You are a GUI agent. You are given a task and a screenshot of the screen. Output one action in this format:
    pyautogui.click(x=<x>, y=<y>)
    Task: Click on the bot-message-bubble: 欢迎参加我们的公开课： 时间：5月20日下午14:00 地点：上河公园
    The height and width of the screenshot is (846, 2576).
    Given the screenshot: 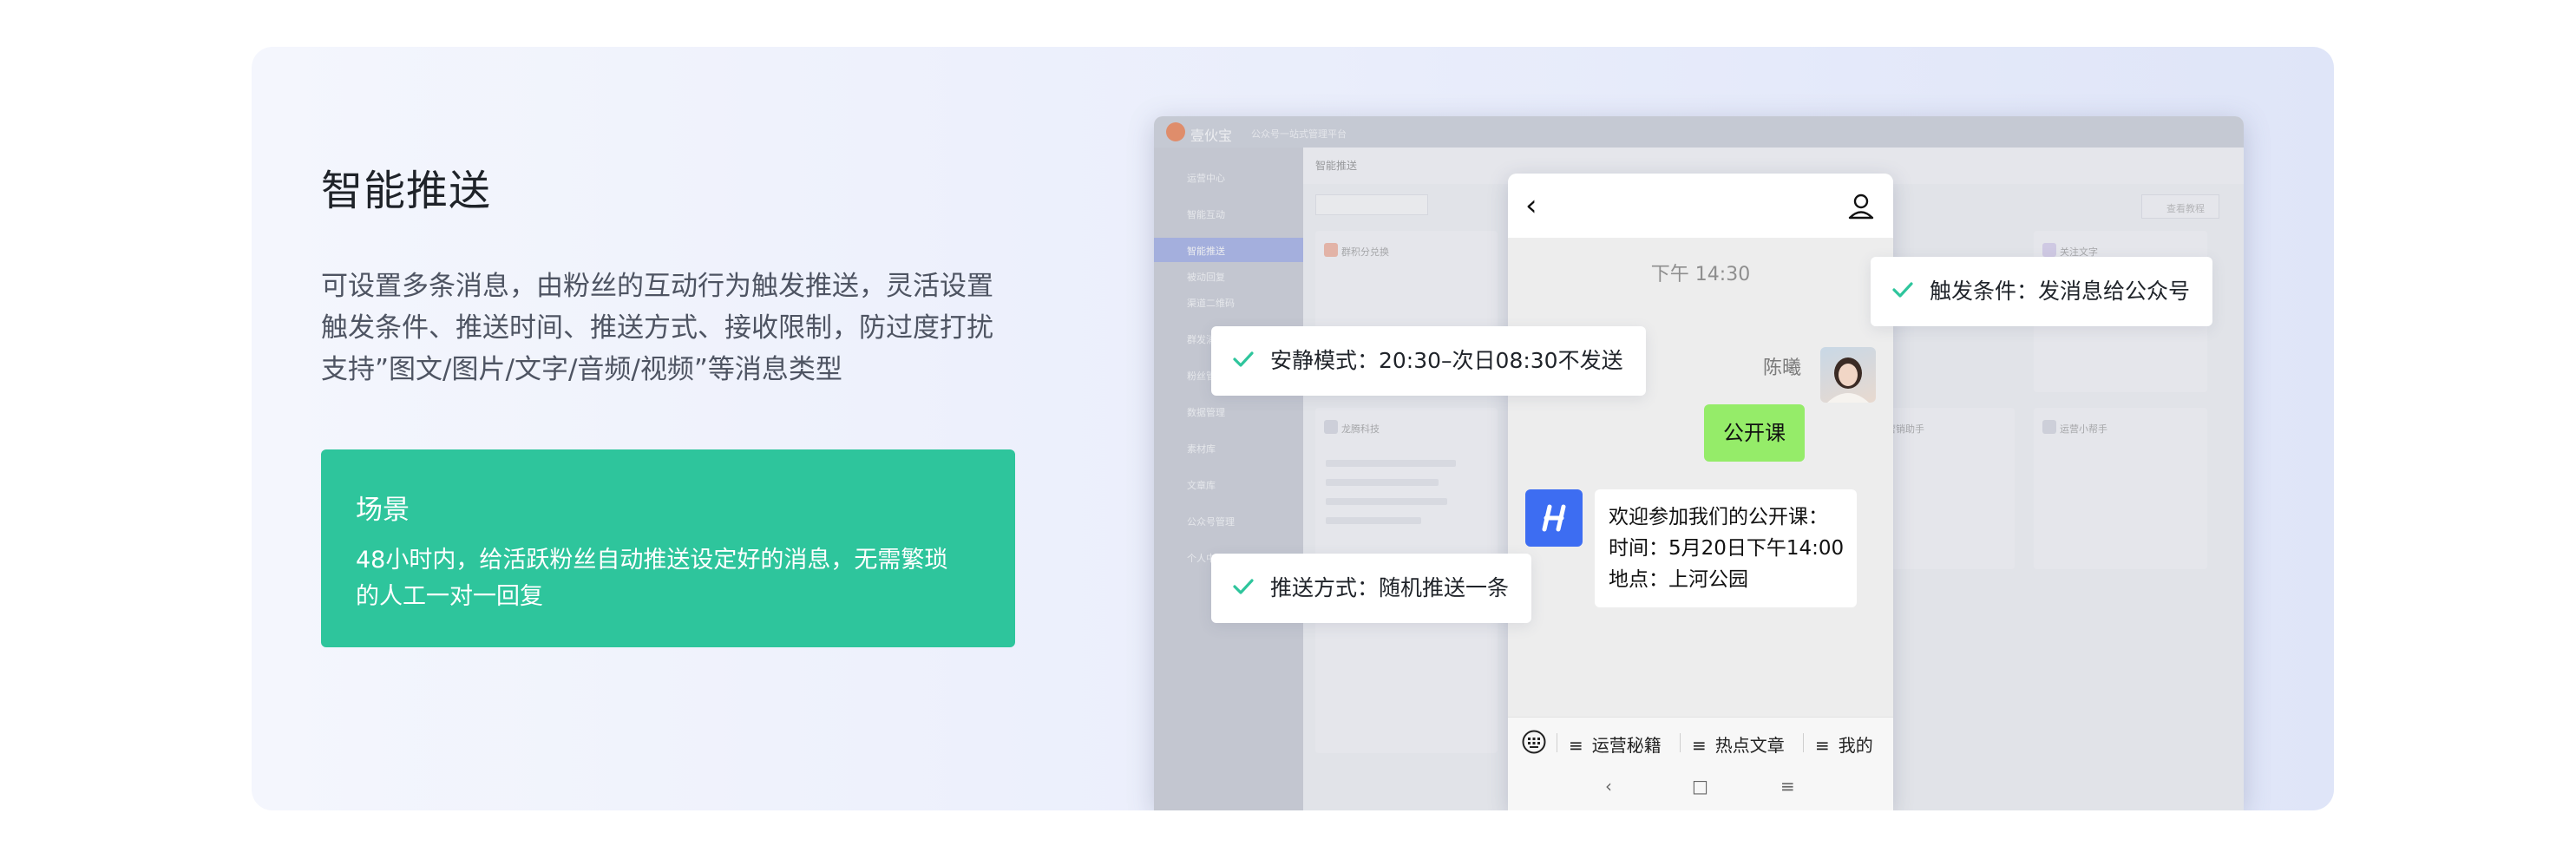 What is the action you would take?
    pyautogui.click(x=1726, y=548)
    